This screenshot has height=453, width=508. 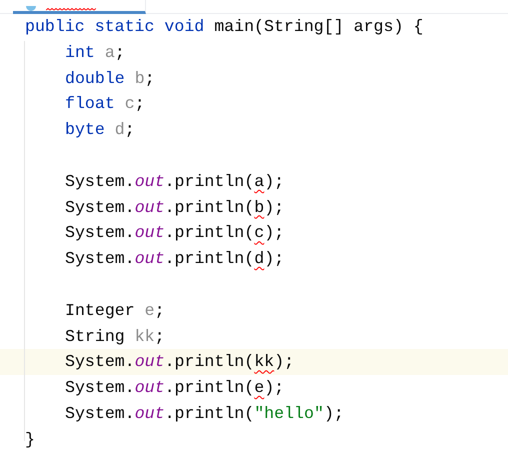 I want to click on code-line: }, so click(x=30, y=439).